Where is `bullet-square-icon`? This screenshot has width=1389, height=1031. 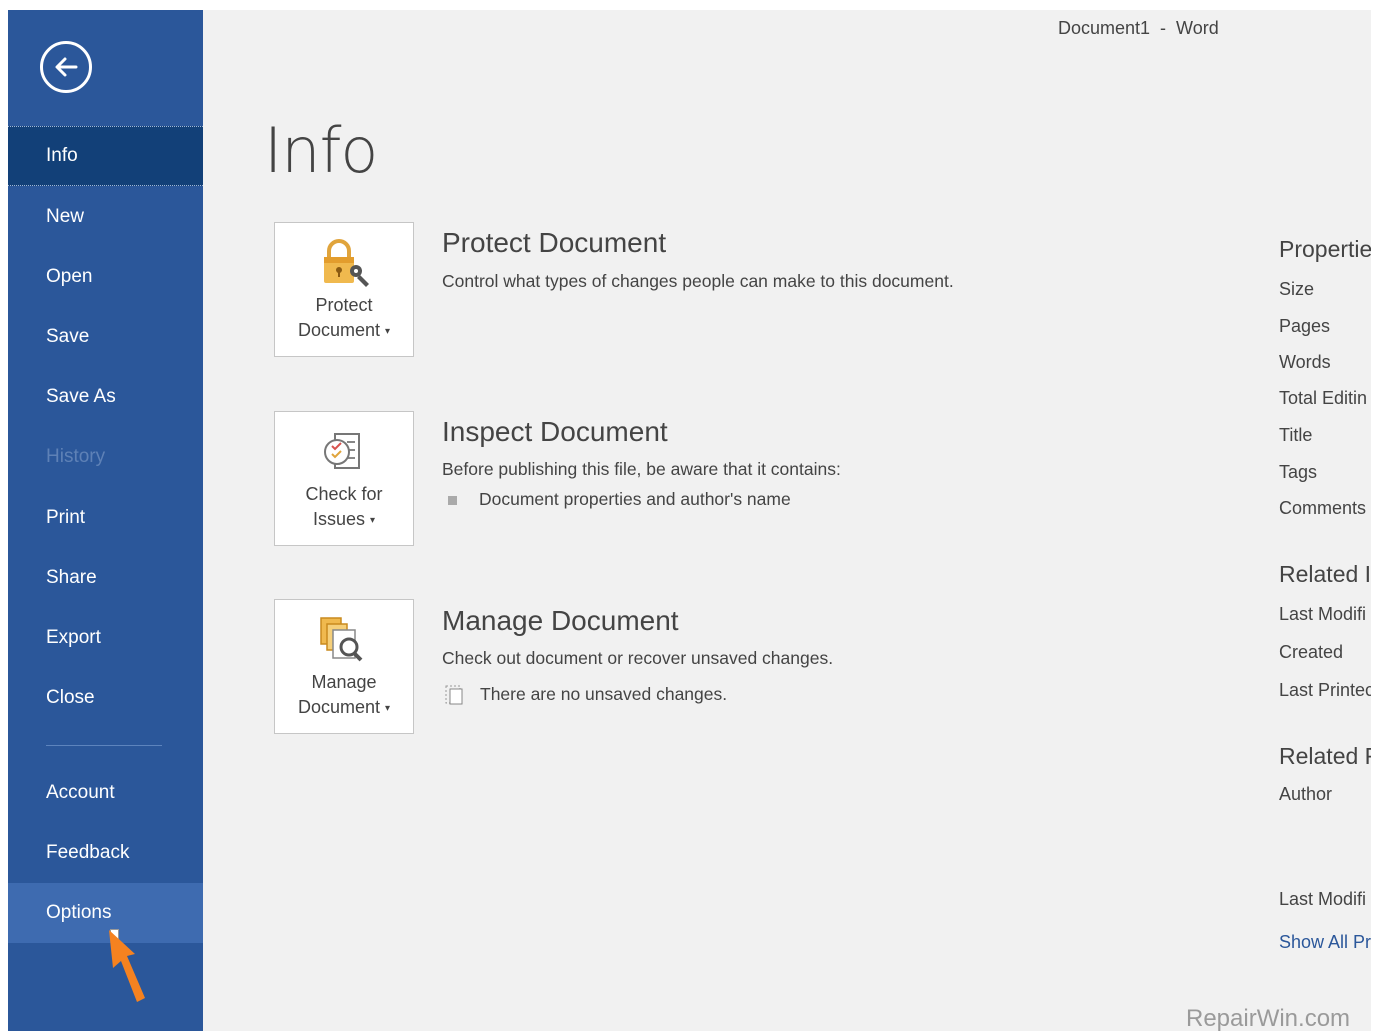
bullet-square-icon is located at coordinates (452, 500).